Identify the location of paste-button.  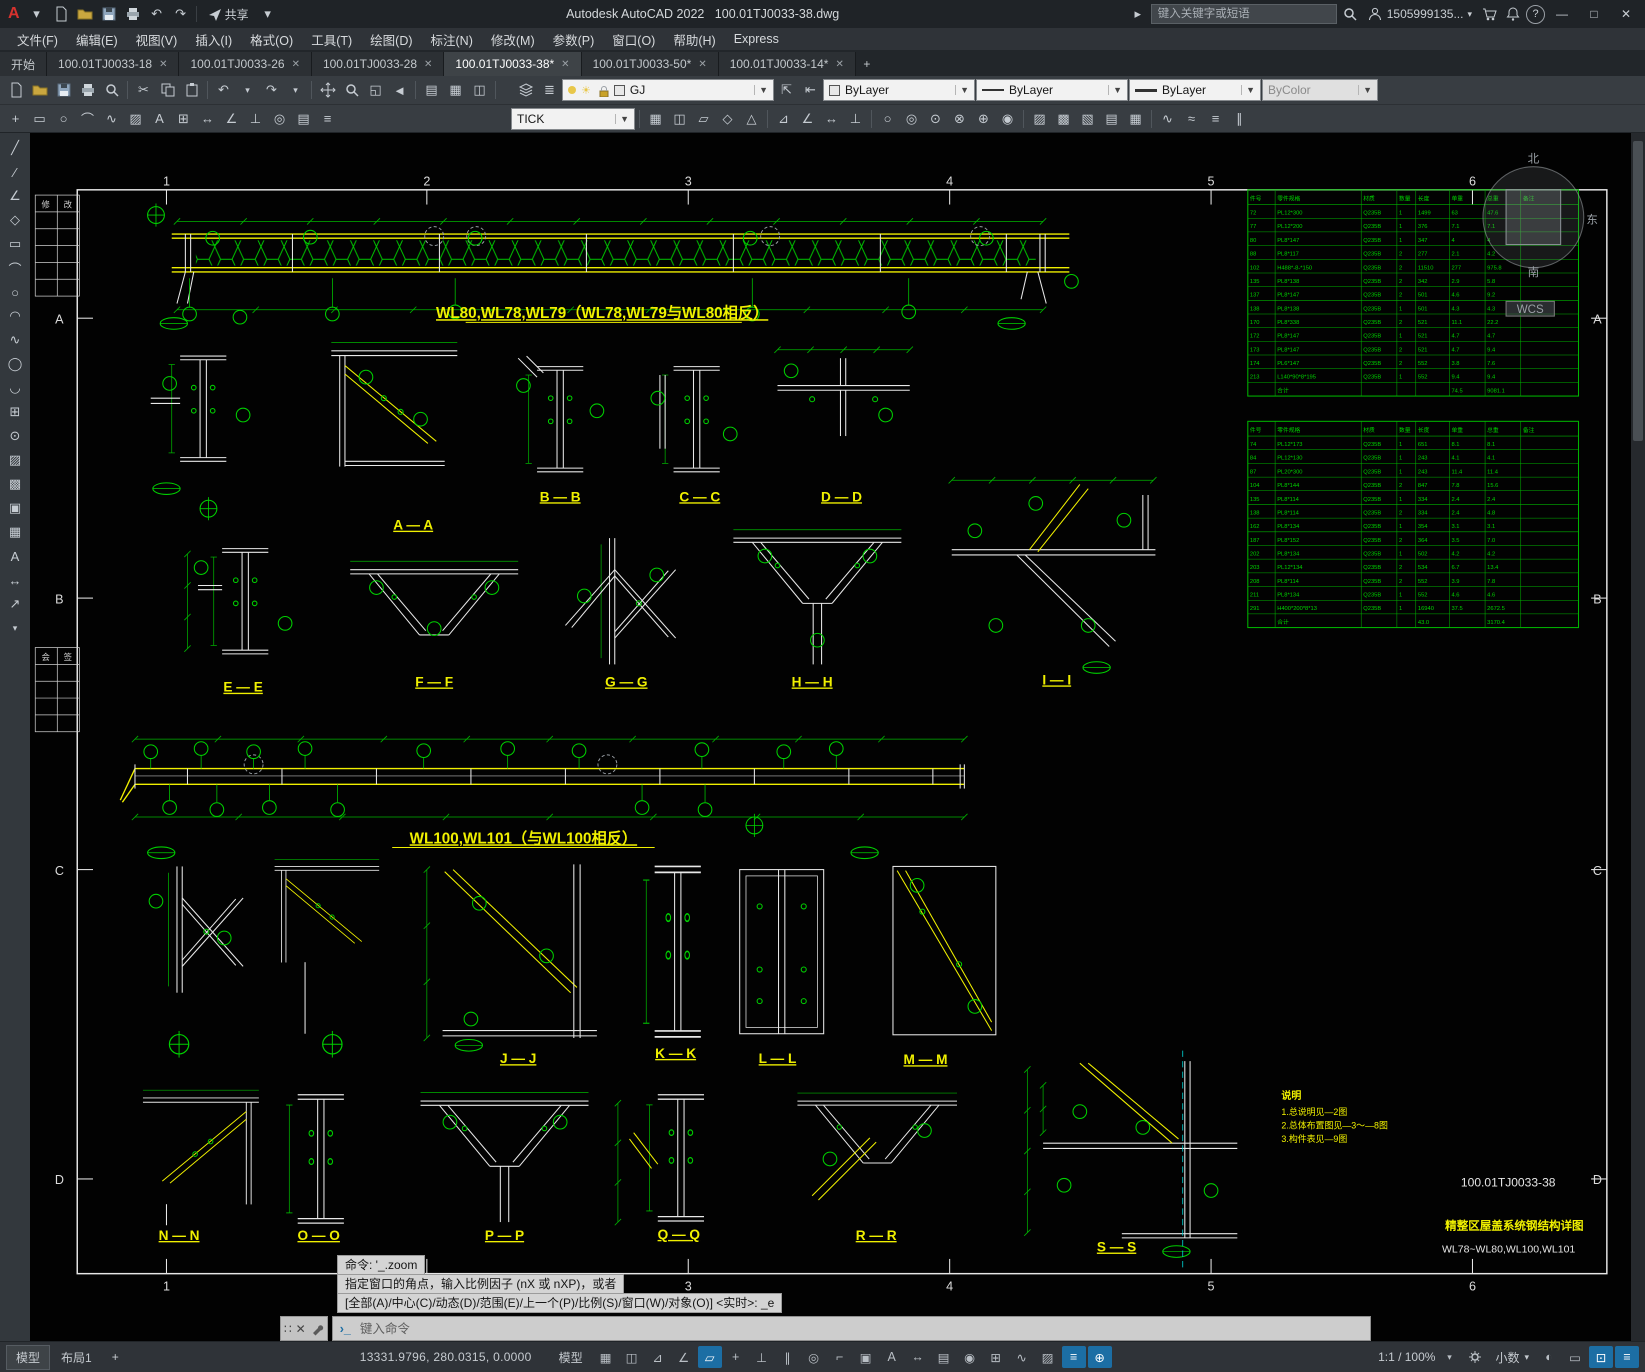
(191, 90).